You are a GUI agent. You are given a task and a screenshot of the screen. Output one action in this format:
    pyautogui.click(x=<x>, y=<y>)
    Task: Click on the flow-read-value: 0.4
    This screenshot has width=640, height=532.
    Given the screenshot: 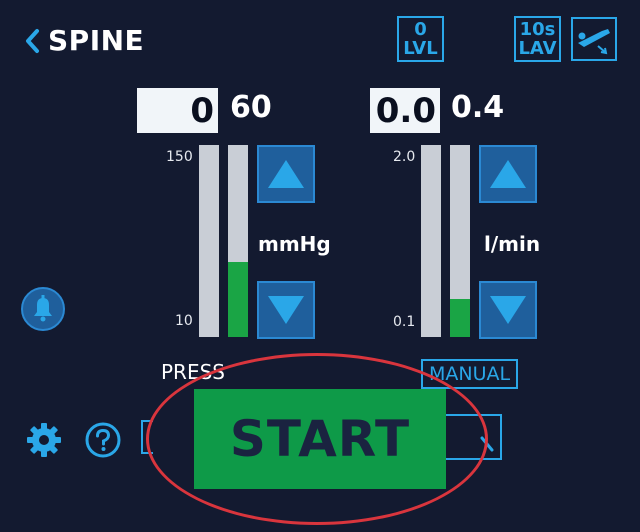 What is the action you would take?
    pyautogui.click(x=478, y=107)
    